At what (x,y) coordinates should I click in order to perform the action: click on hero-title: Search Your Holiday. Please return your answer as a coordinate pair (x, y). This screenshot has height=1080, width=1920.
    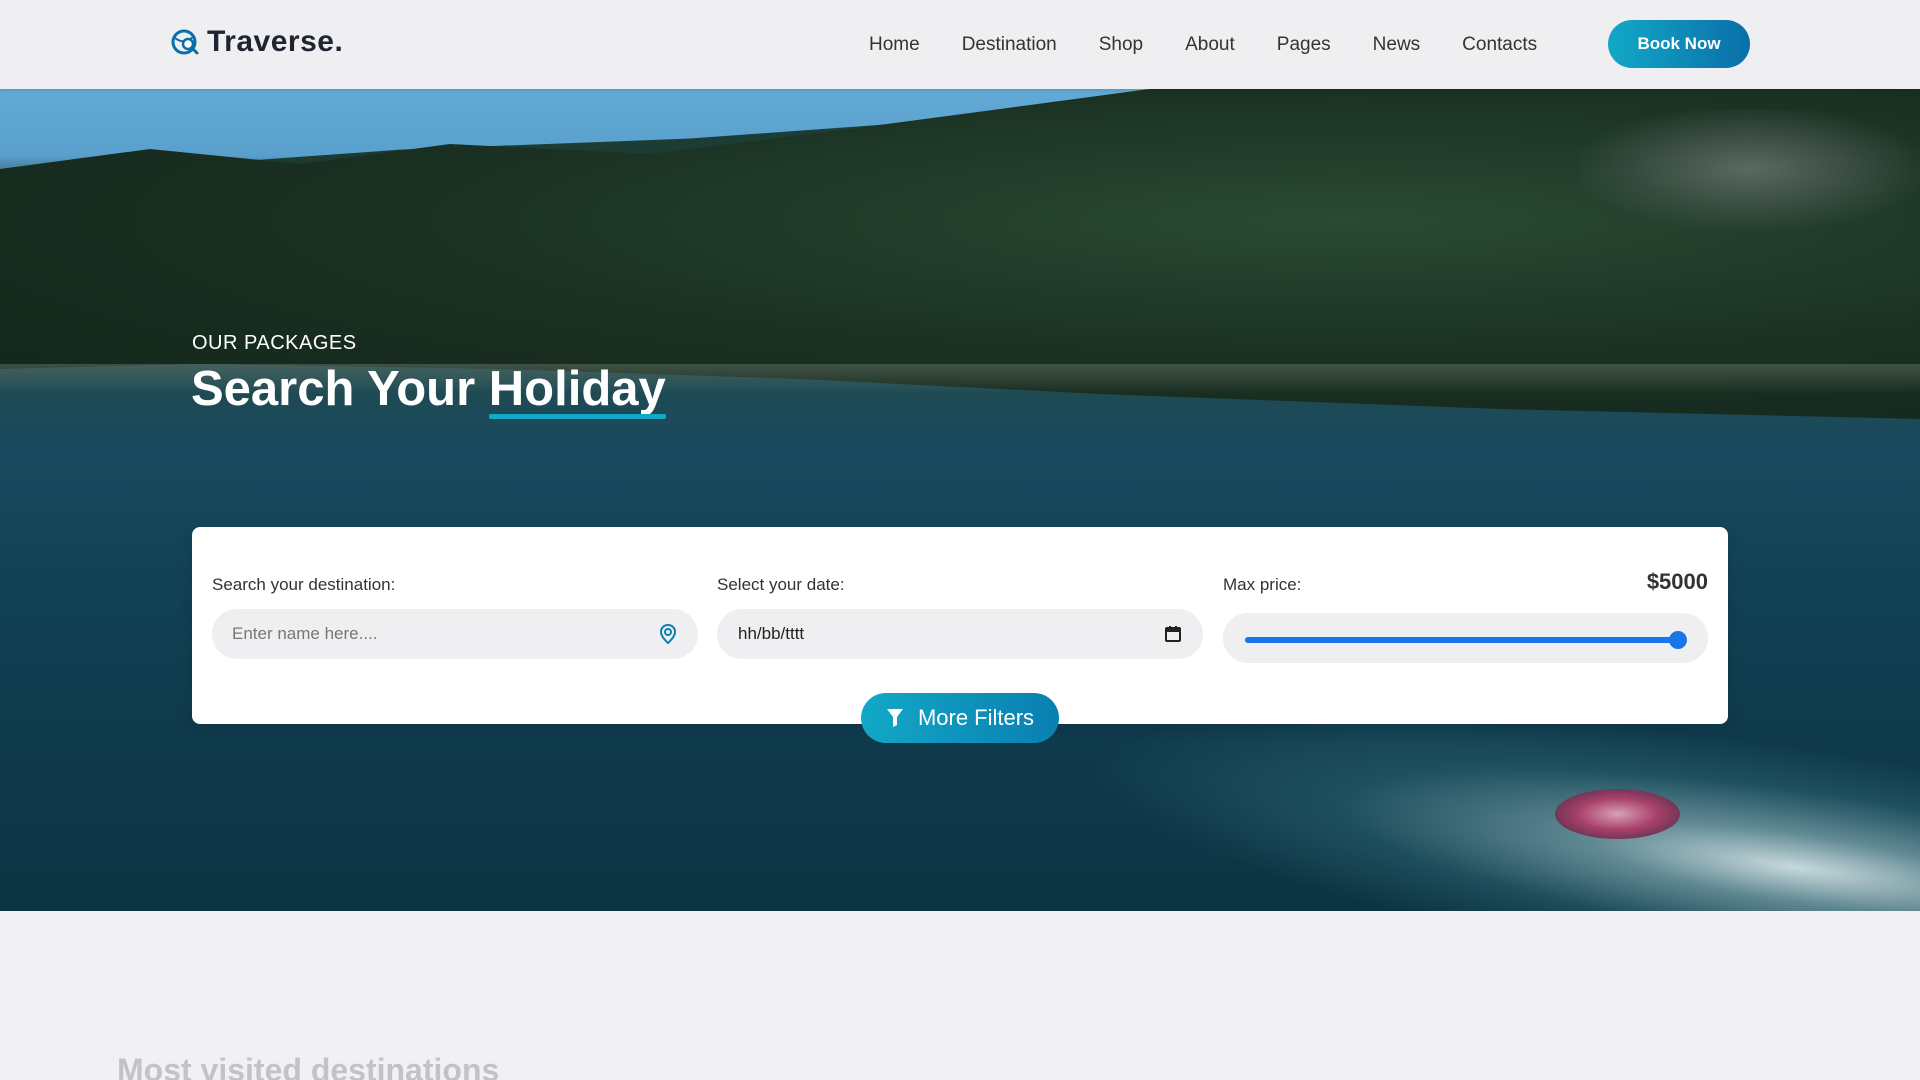
    Looking at the image, I should click on (428, 390).